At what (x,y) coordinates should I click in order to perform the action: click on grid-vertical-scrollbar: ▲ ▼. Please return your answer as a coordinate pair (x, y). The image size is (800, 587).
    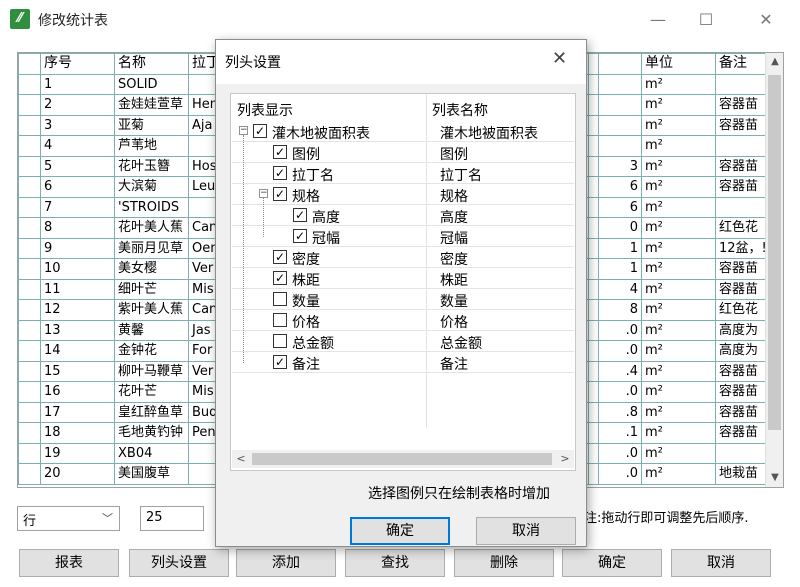
    Looking at the image, I should click on (774, 270).